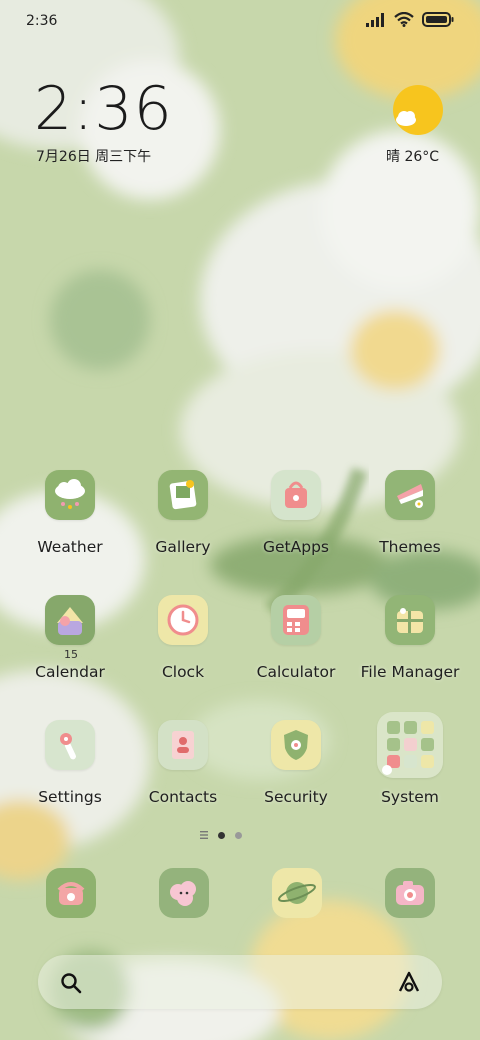 Image resolution: width=480 pixels, height=1040 pixels. I want to click on signal-icon, so click(375, 19).